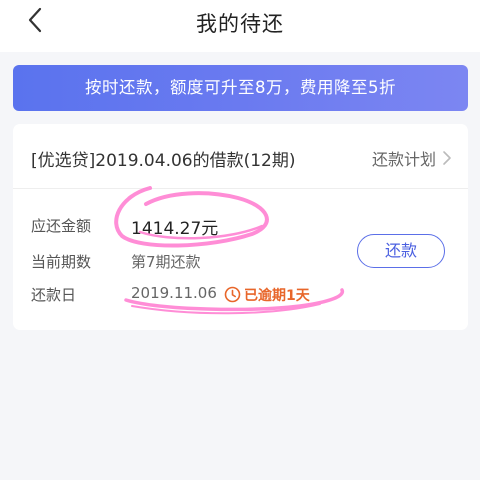 This screenshot has width=480, height=480. What do you see at coordinates (174, 293) in the screenshot?
I see `due-date-value: 2019.11.06` at bounding box center [174, 293].